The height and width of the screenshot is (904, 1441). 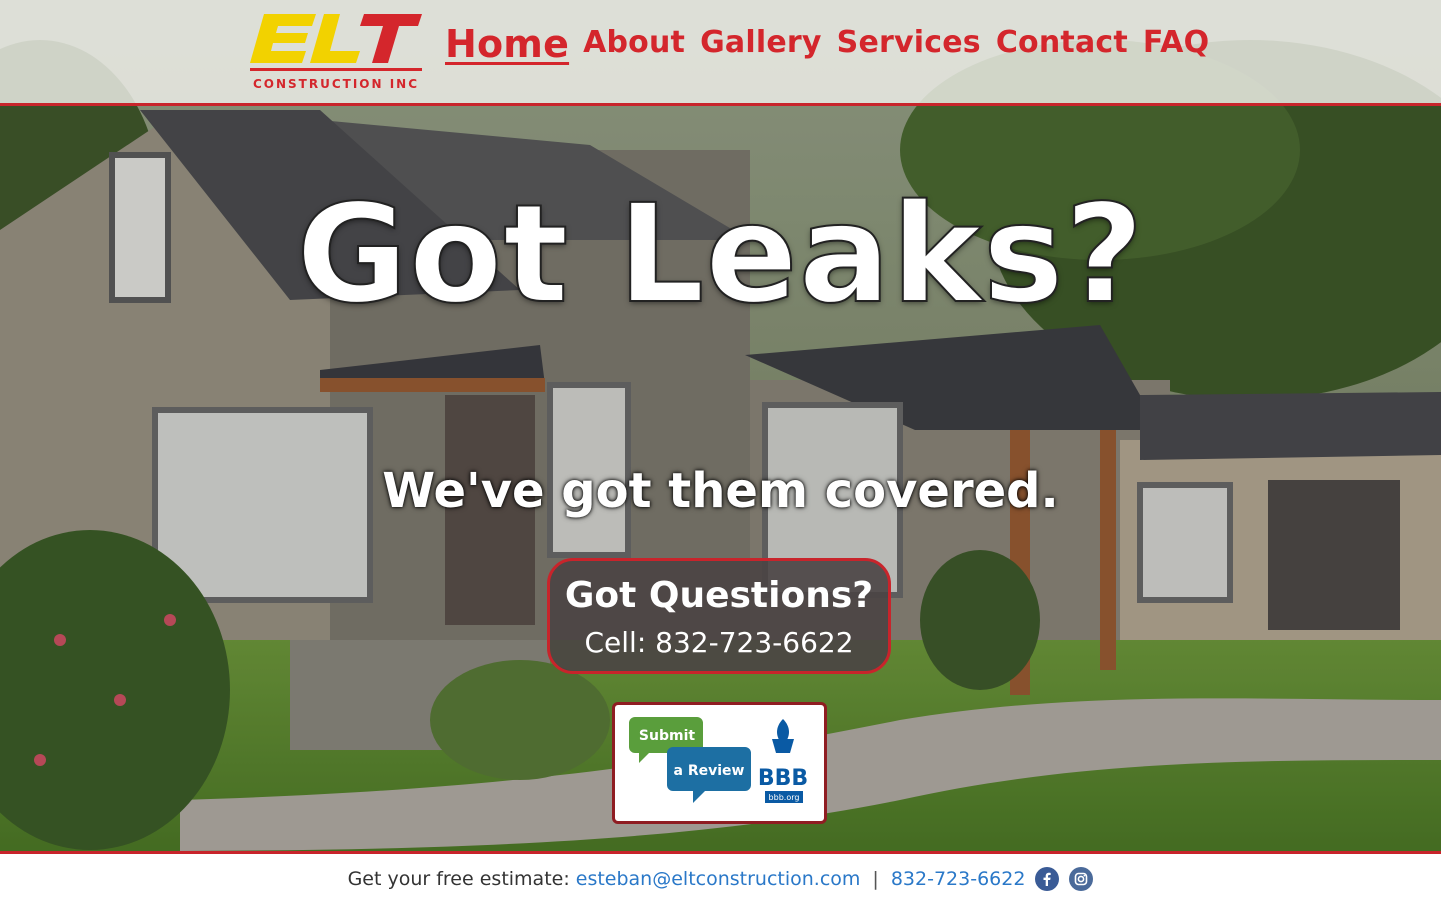 I want to click on footer-estimate-label: Get your free estimate:, so click(x=458, y=879).